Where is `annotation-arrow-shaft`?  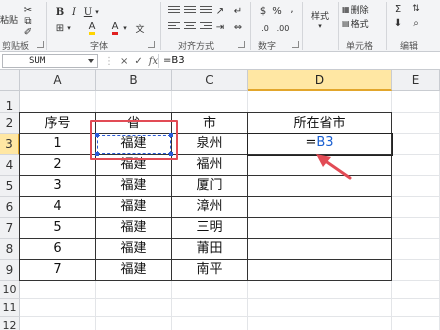
annotation-arrow-shaft is located at coordinates (337, 169).